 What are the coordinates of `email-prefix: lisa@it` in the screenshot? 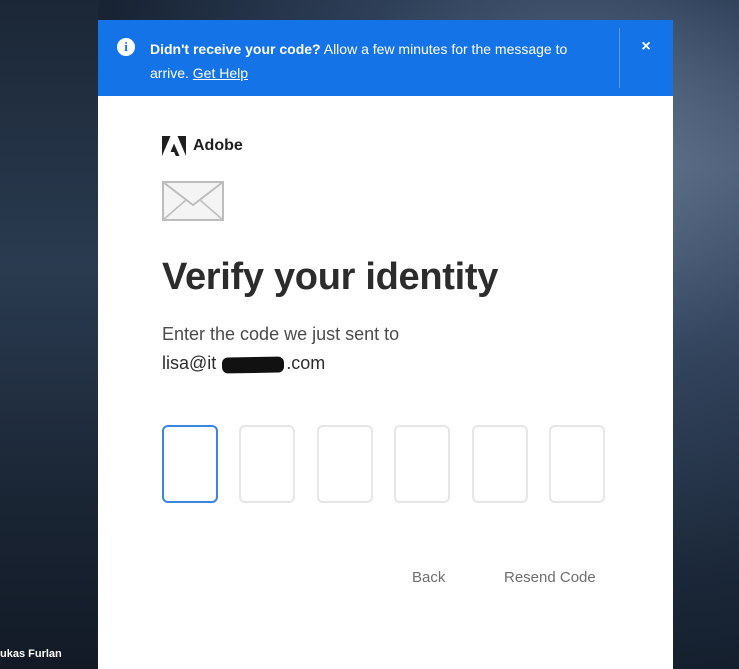 It's located at (189, 363).